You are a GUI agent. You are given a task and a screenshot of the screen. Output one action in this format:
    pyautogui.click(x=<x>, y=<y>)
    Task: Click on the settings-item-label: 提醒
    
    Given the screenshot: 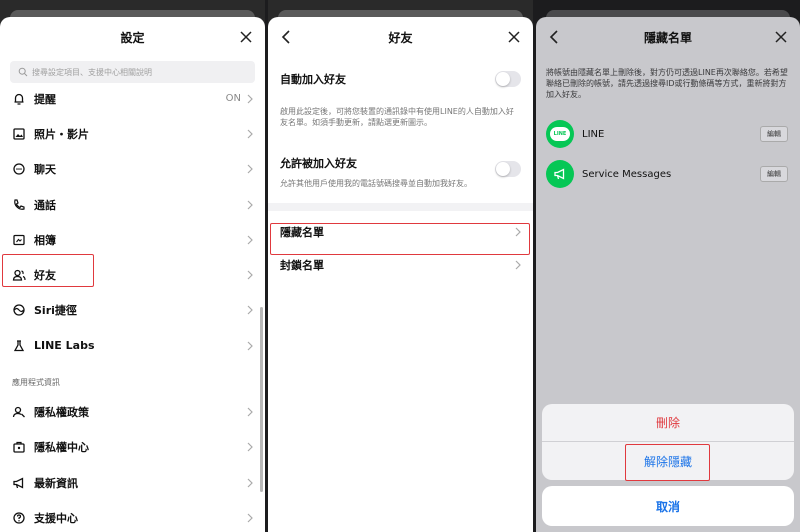 What is the action you would take?
    pyautogui.click(x=45, y=99)
    